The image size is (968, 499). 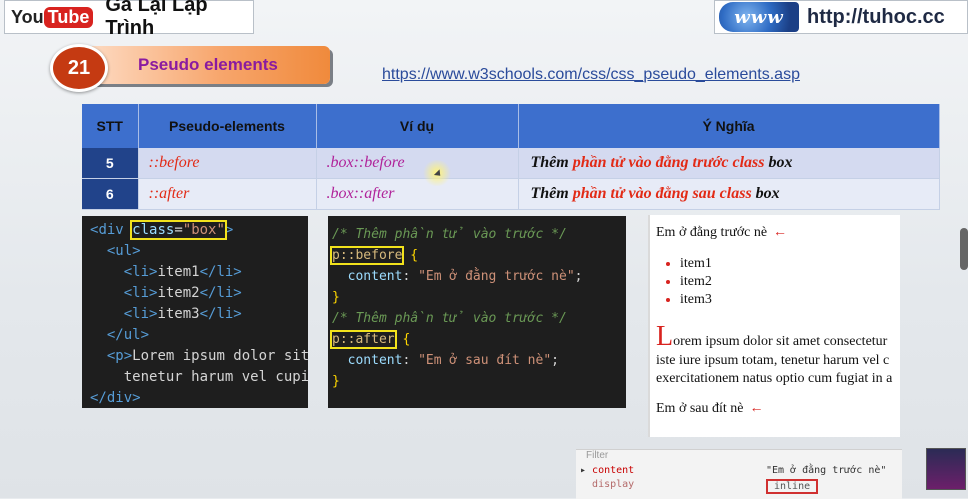 What do you see at coordinates (756, 408) in the screenshot?
I see `arrow-left-icon: ←` at bounding box center [756, 408].